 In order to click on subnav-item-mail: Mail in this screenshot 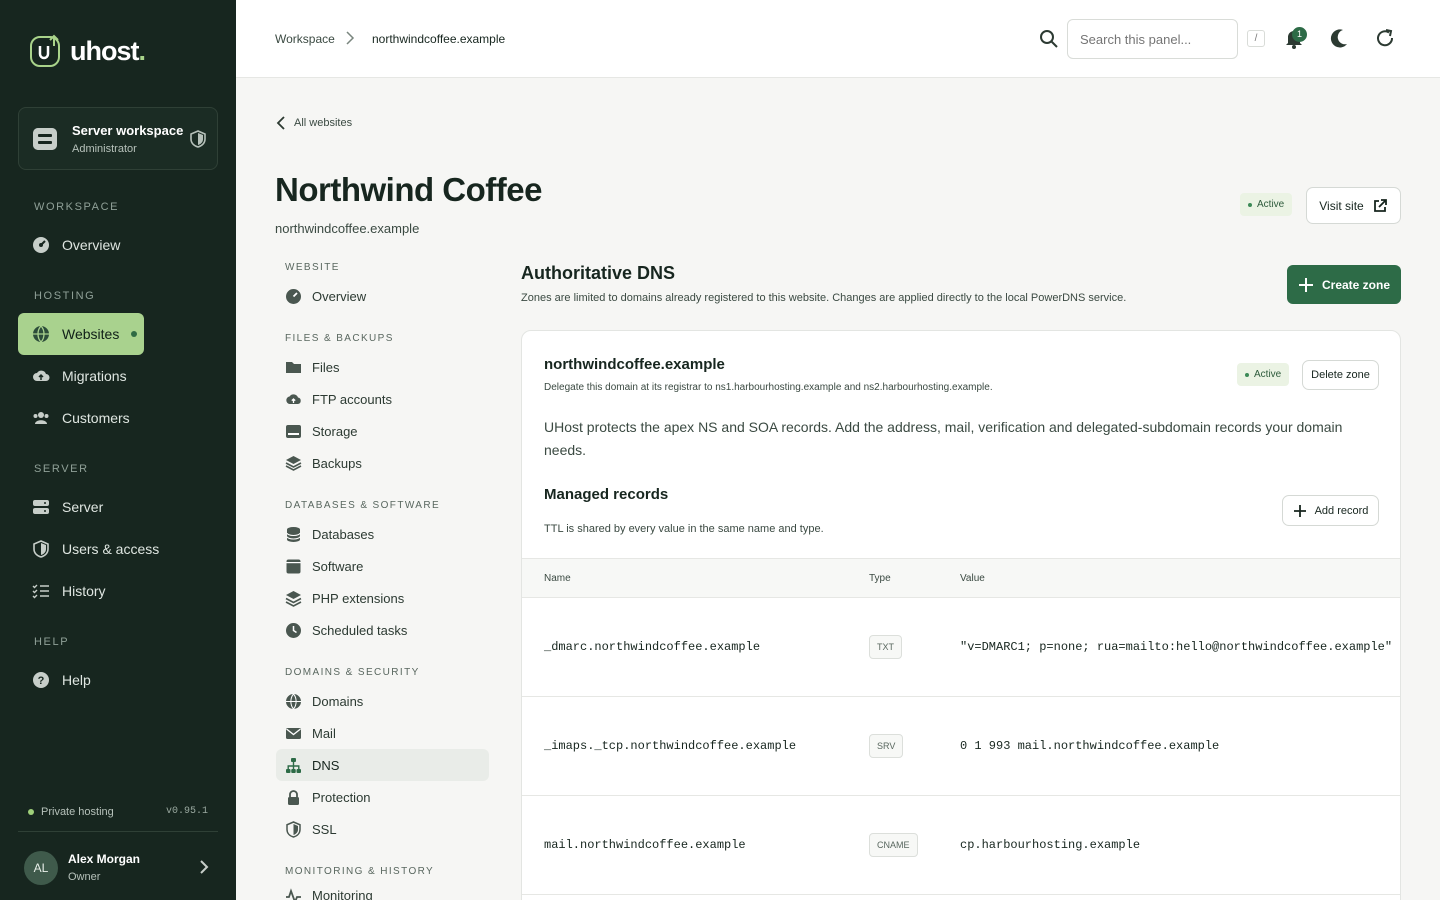, I will do `click(382, 733)`.